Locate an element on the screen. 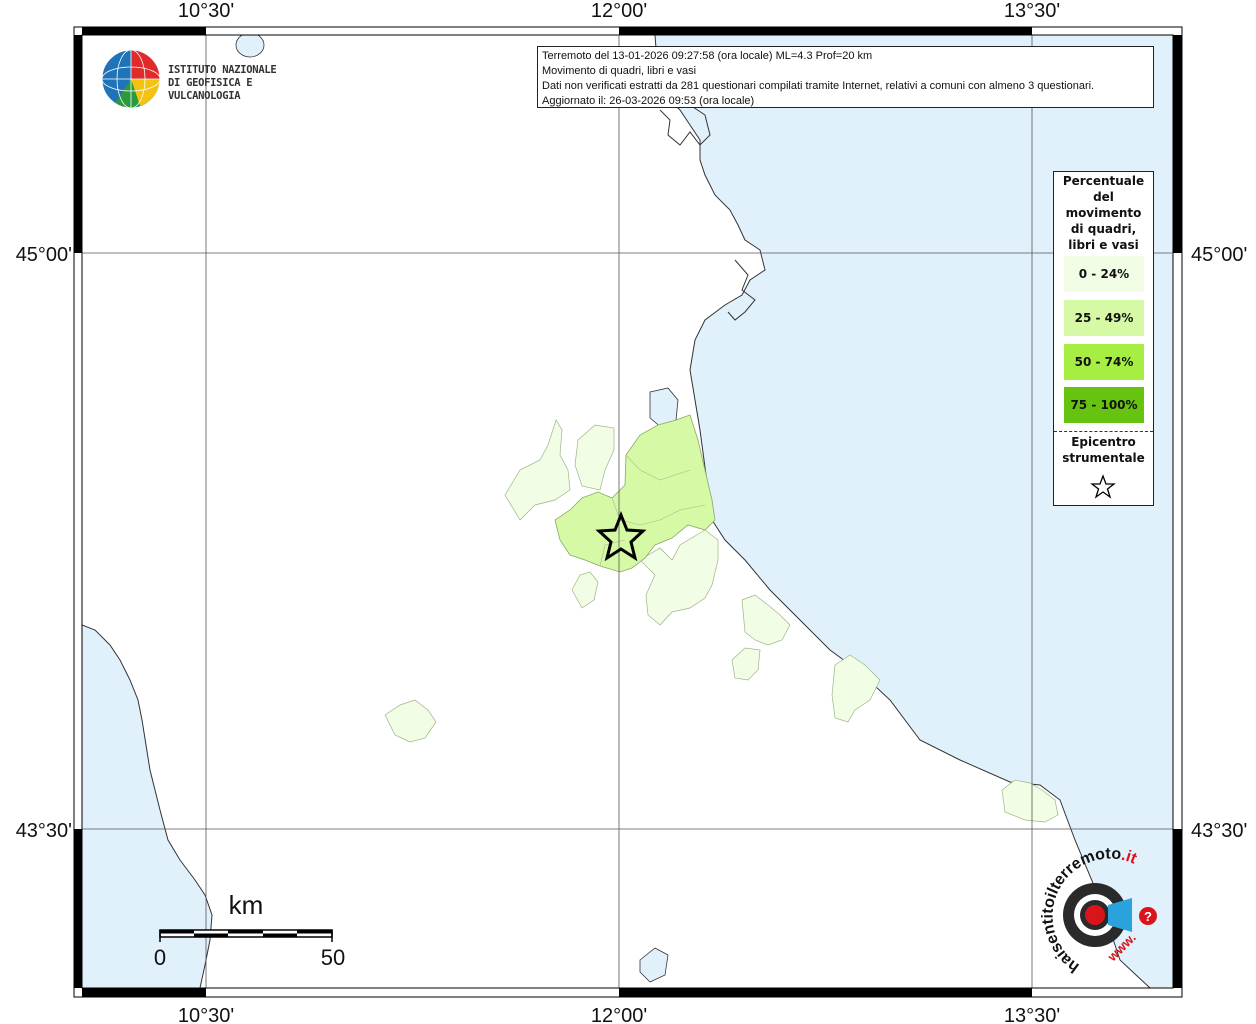 This screenshot has width=1256, height=1024. scale-min-label: 0 is located at coordinates (160, 957).